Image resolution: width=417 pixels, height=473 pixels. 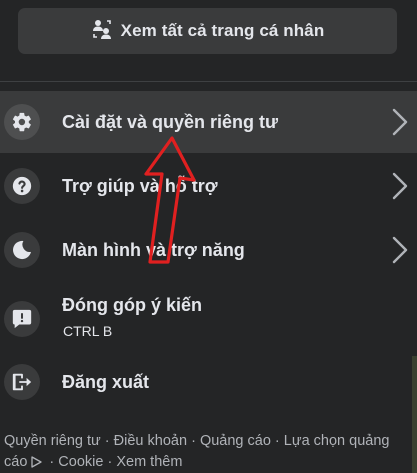 I want to click on menu-item-display-accessibility: Màn hình và trợ năng, so click(x=208, y=250).